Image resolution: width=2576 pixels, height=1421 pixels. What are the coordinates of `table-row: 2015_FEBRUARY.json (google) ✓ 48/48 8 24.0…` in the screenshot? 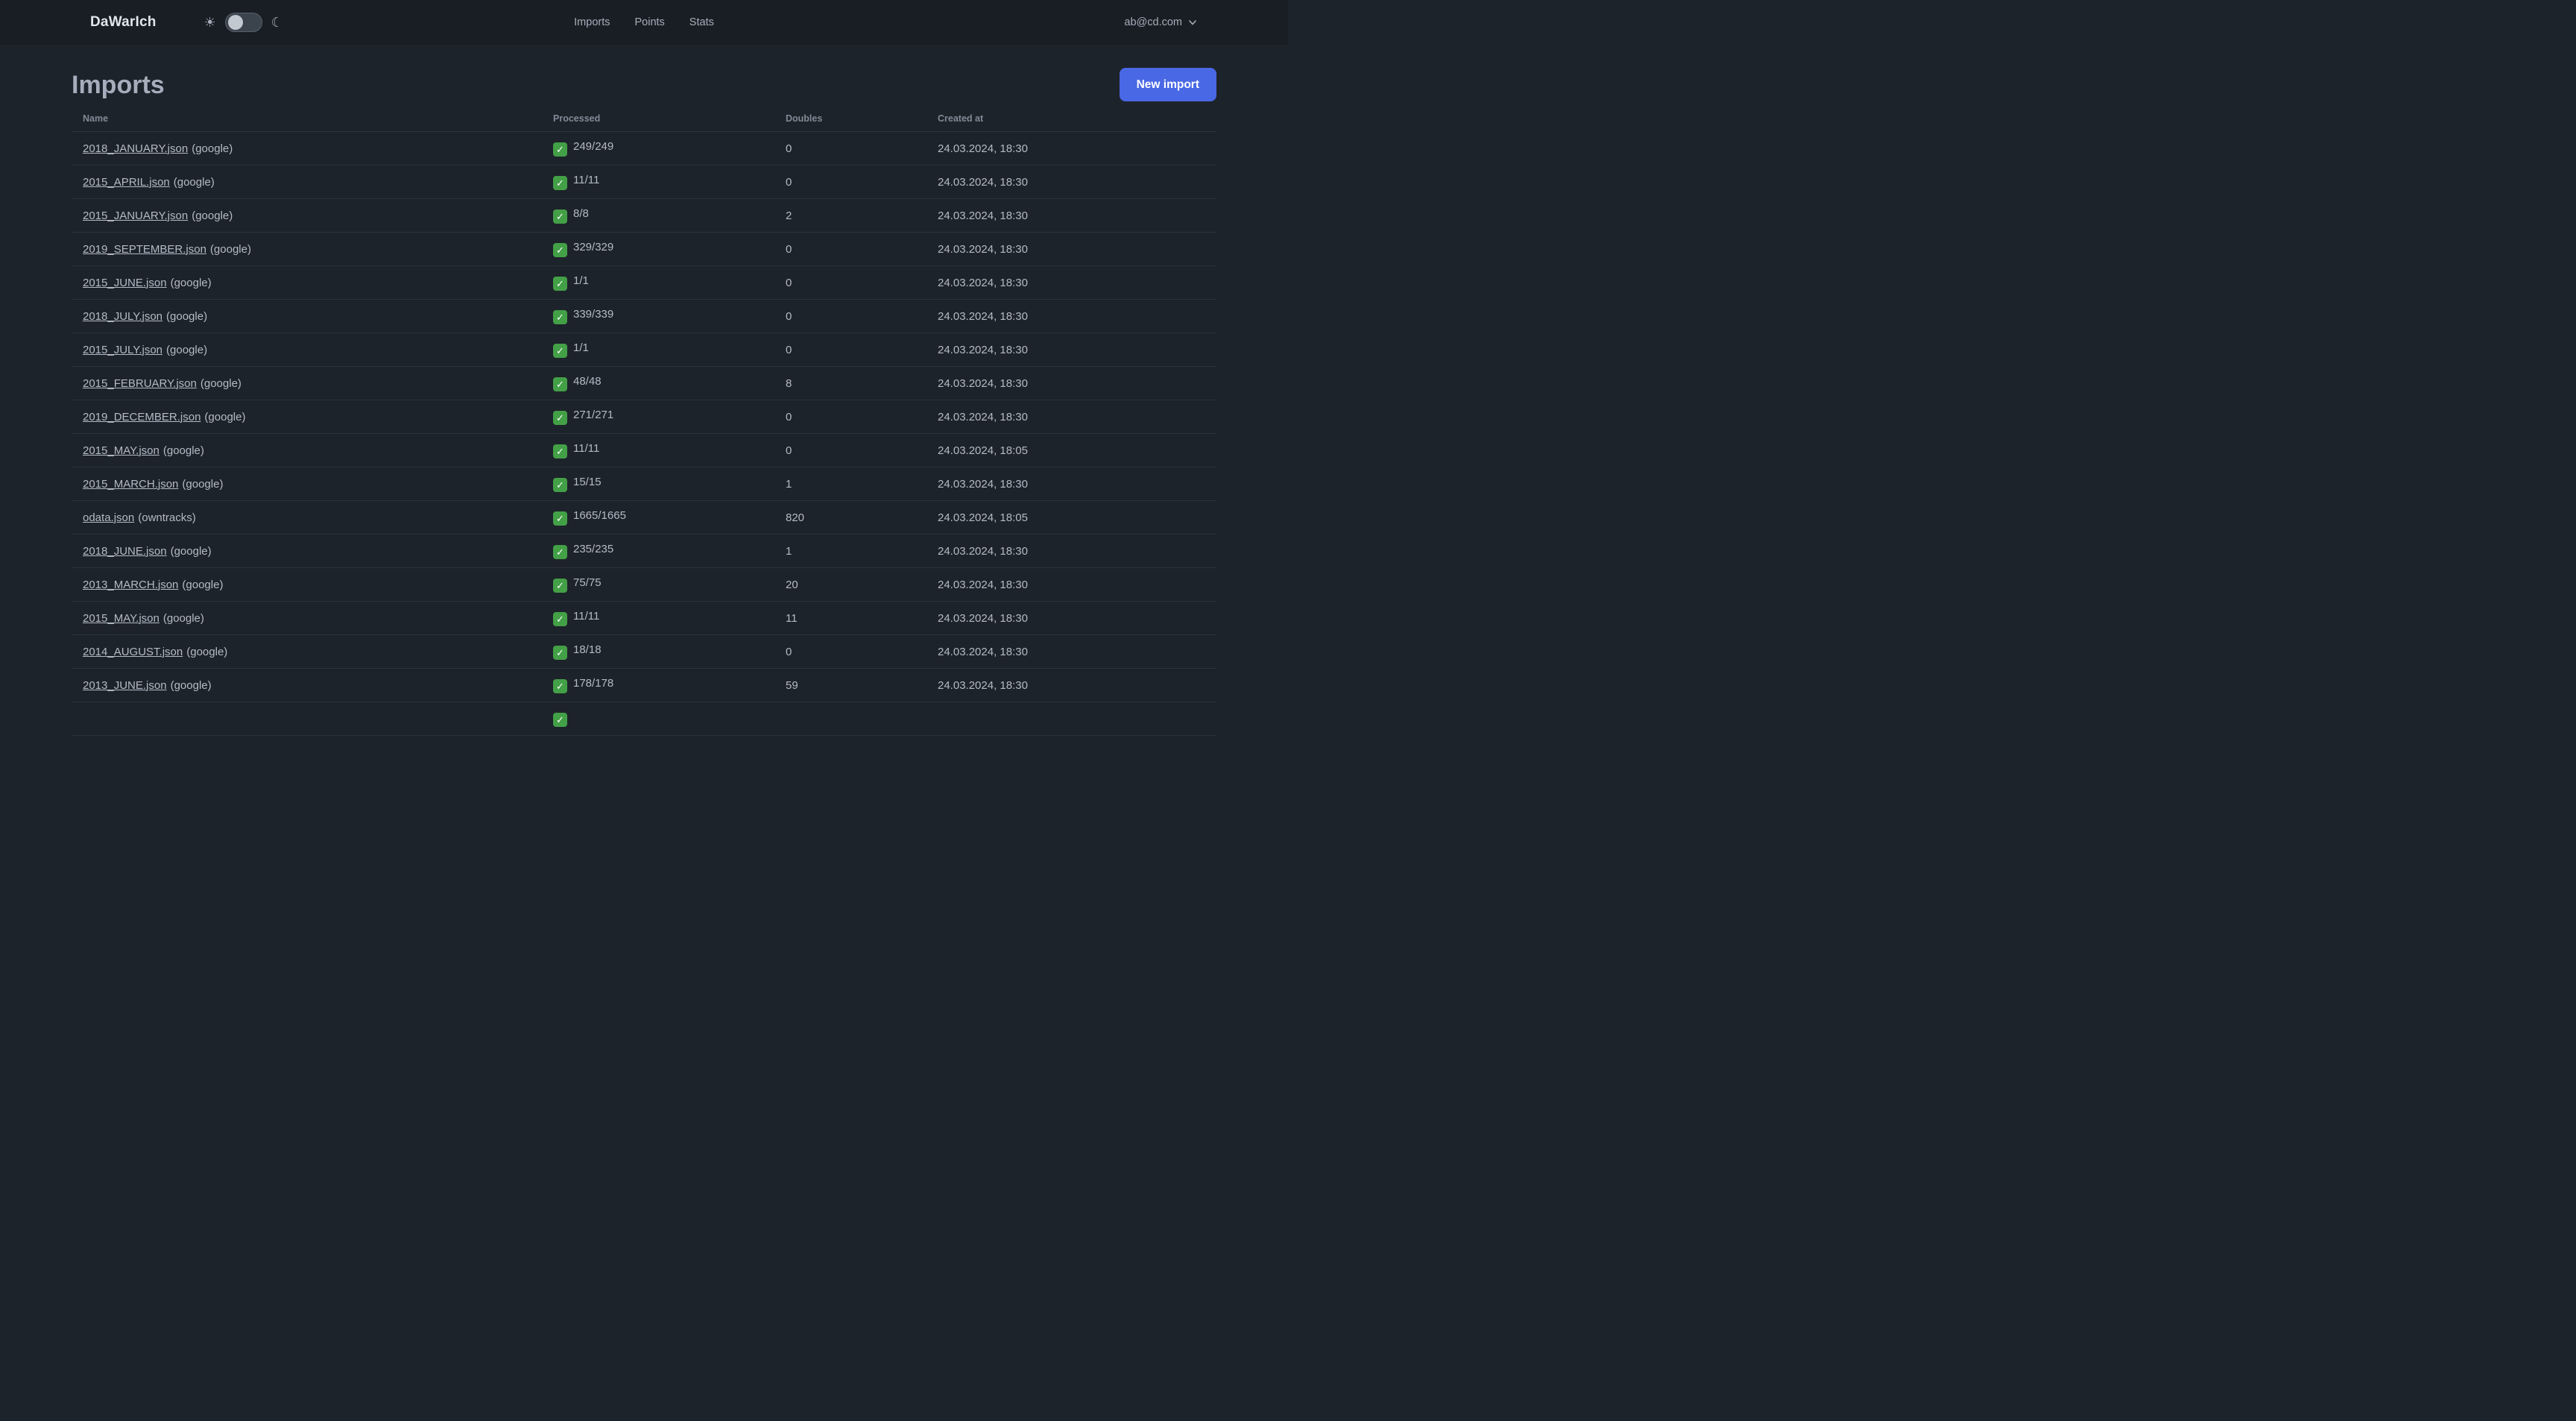 It's located at (644, 383).